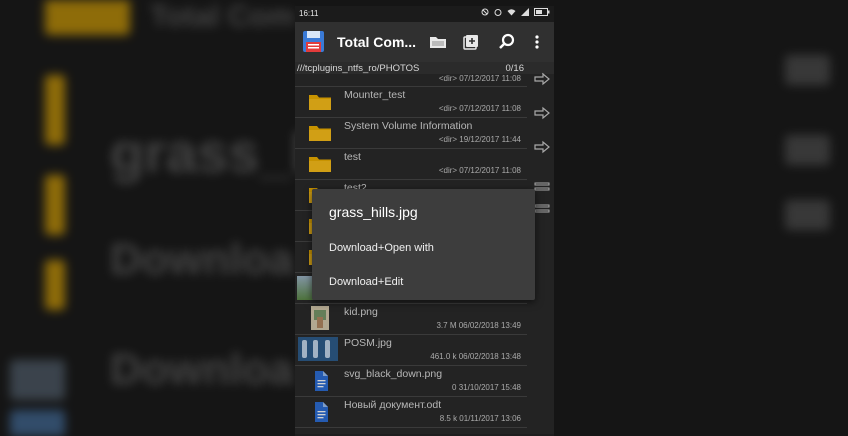 The height and width of the screenshot is (436, 848). What do you see at coordinates (411, 102) in the screenshot?
I see `list-item: Mounter_test <dir> 07/12/2017 11:08` at bounding box center [411, 102].